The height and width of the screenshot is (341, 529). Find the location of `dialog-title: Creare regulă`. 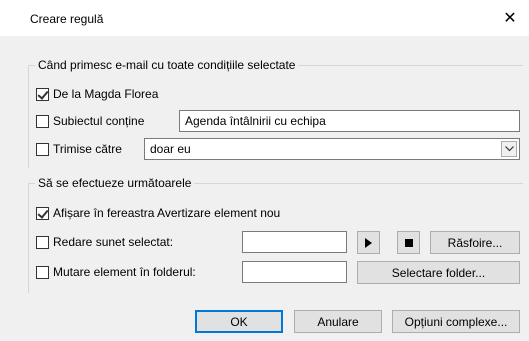

dialog-title: Creare regulă is located at coordinates (67, 19).